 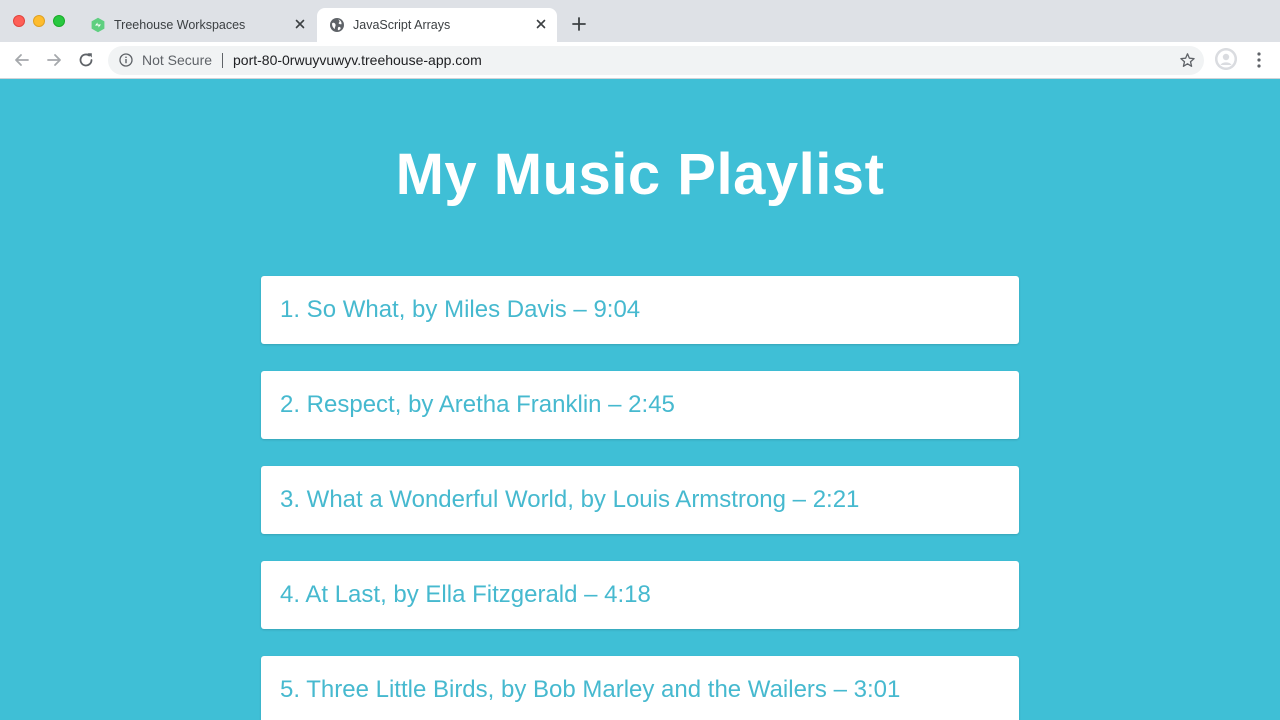 What do you see at coordinates (1259, 60) in the screenshot?
I see `more-vertical-icon` at bounding box center [1259, 60].